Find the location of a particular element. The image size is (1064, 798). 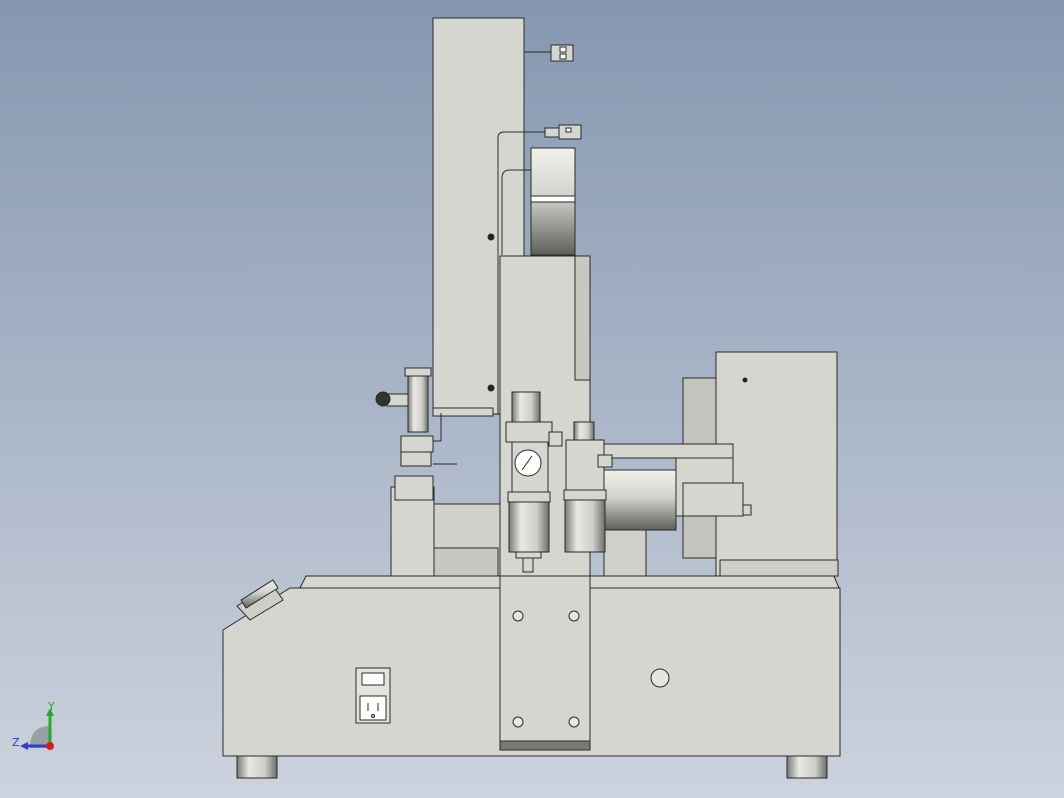

triad-y-label: Y is located at coordinates (51, 706).